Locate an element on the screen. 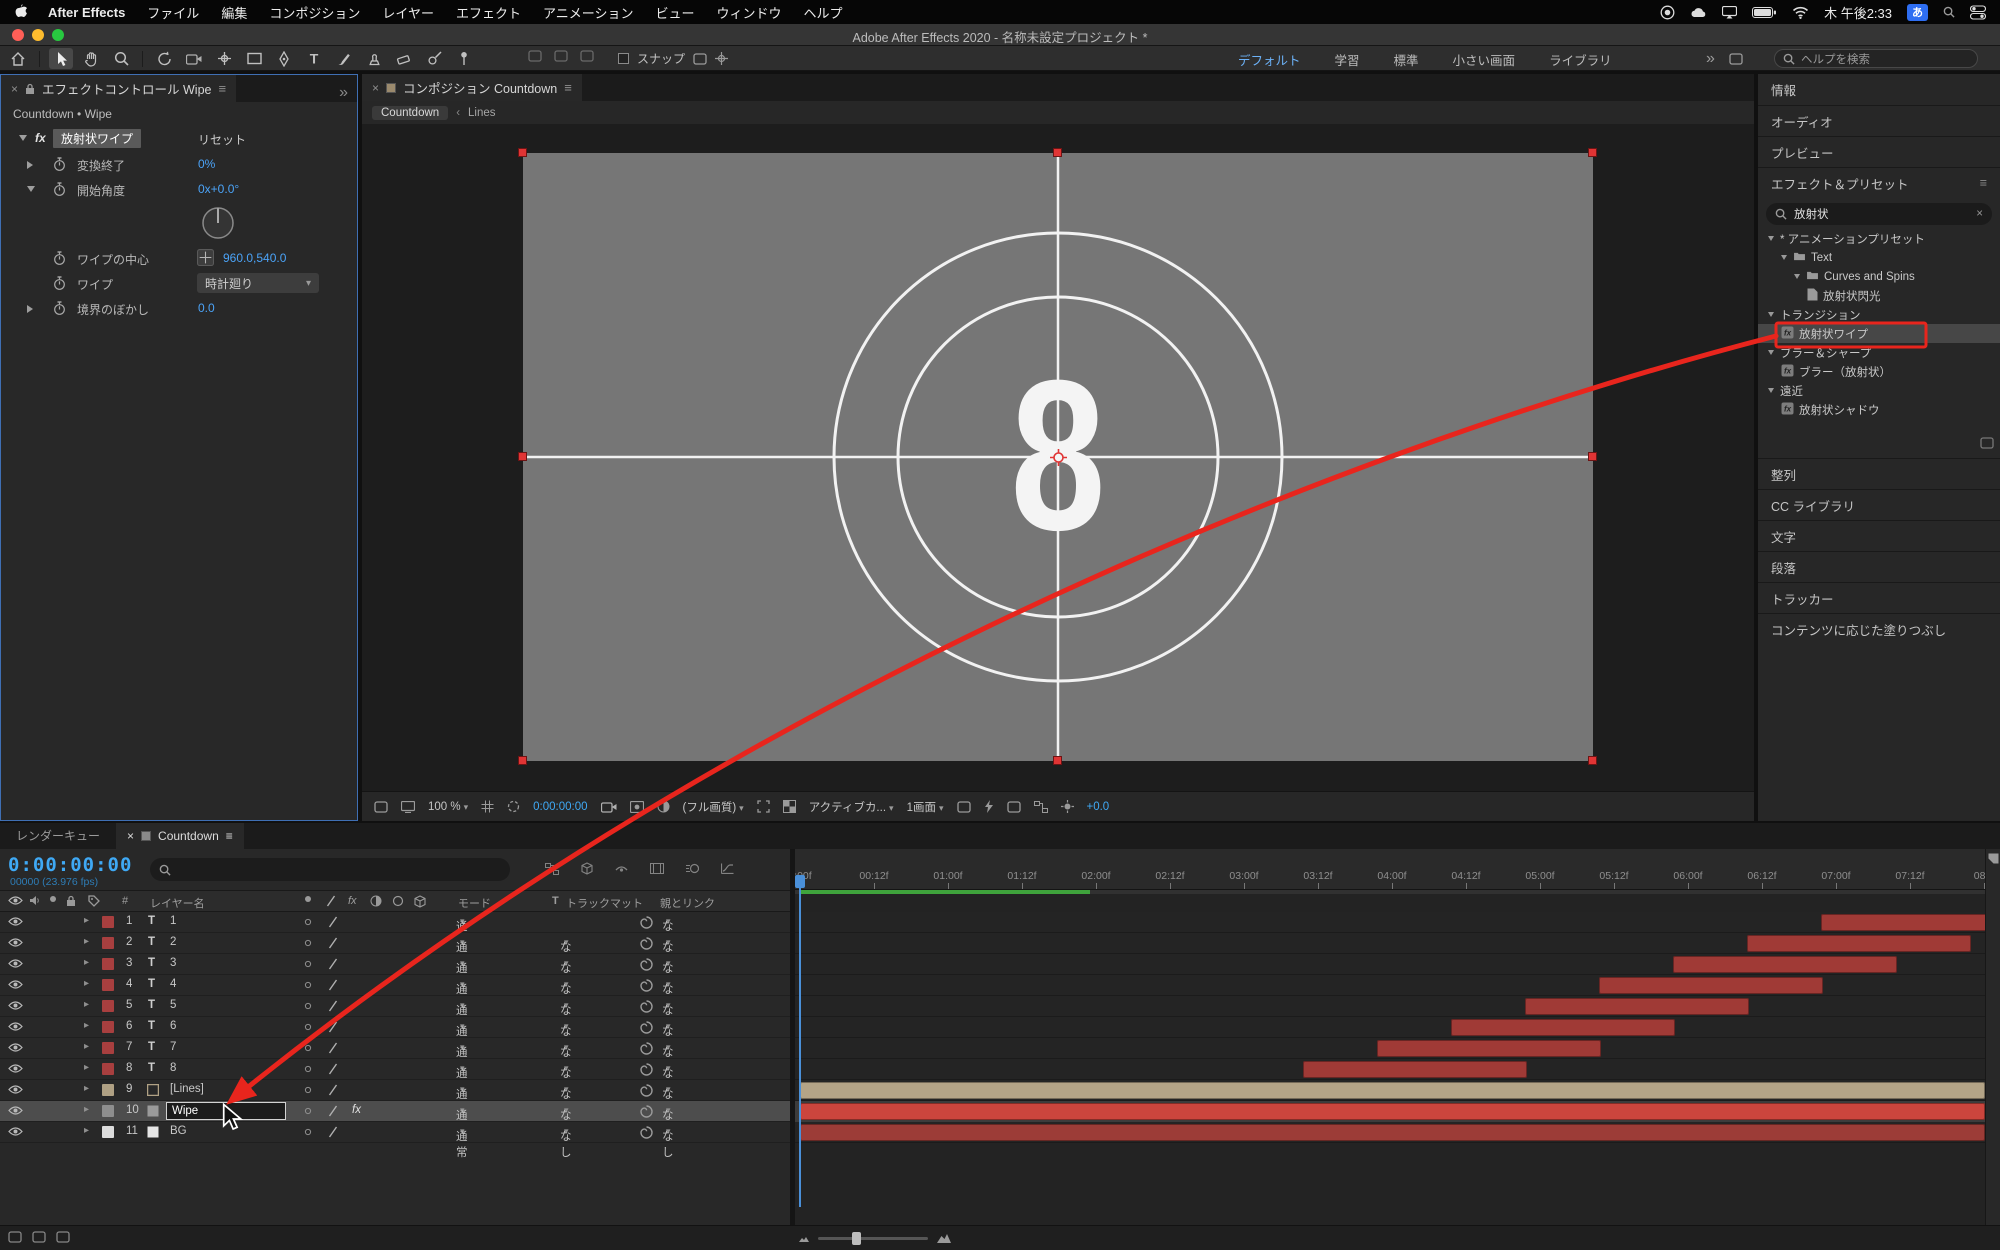  current-time-display: 0:00:00:00 is located at coordinates (70, 865).